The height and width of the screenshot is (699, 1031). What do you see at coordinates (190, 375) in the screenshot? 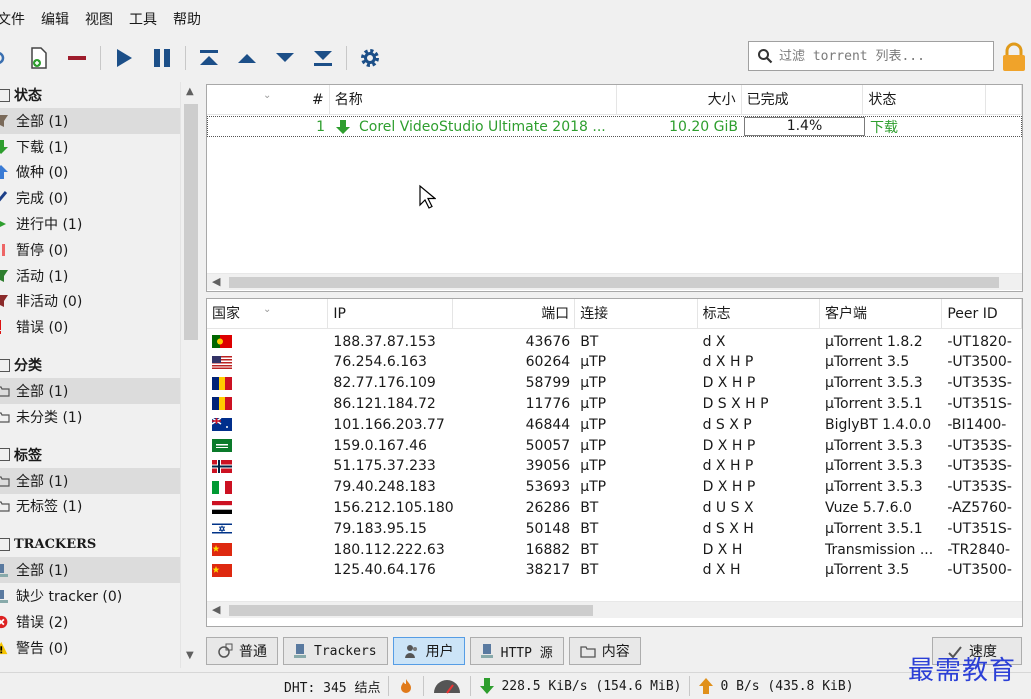
I see `sidebar-scrollbar: ▲ ▼` at bounding box center [190, 375].